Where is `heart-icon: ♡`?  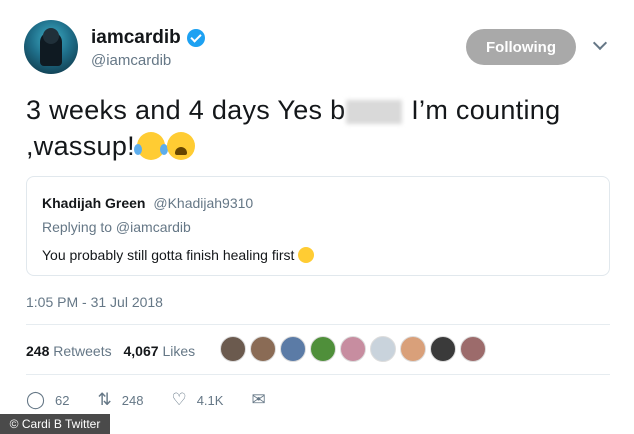
heart-icon: ♡ is located at coordinates (179, 399).